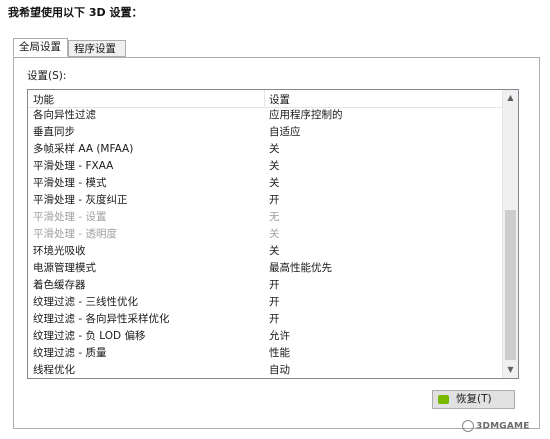  Describe the element at coordinates (40, 47) in the screenshot. I see `tab-global-settings: 全局设置` at that location.